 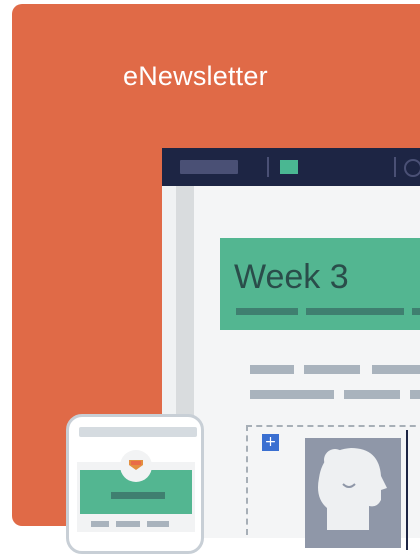 What do you see at coordinates (270, 442) in the screenshot?
I see `plus-icon: +` at bounding box center [270, 442].